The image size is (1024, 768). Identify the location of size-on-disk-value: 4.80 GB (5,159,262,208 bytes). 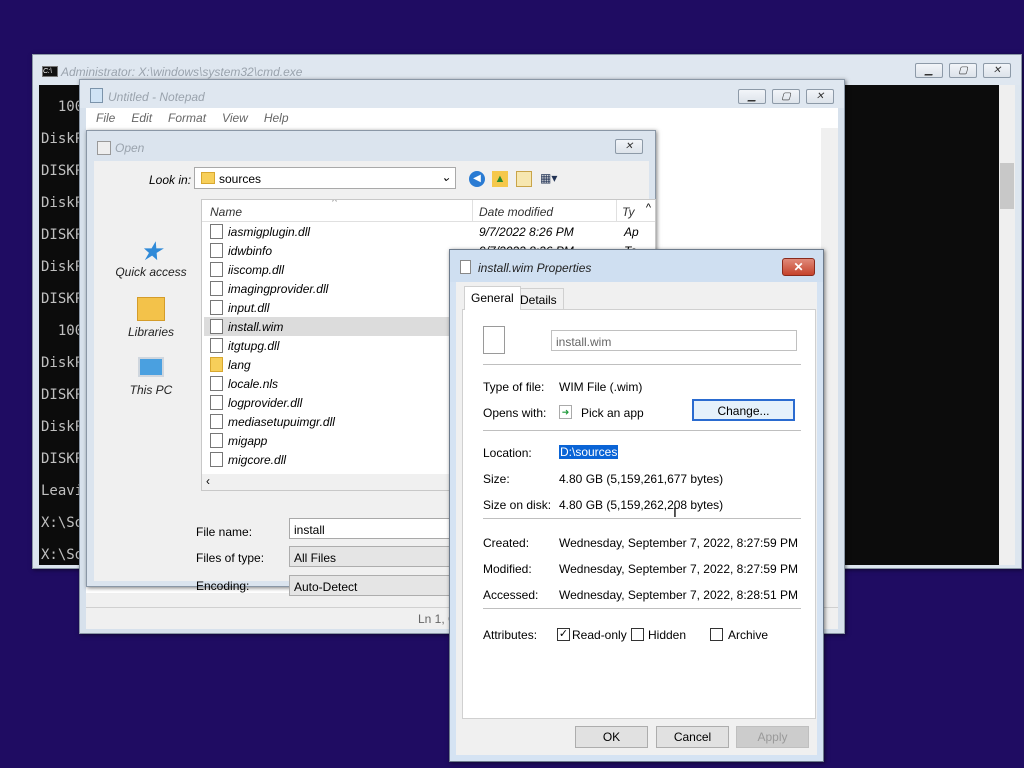
(641, 505).